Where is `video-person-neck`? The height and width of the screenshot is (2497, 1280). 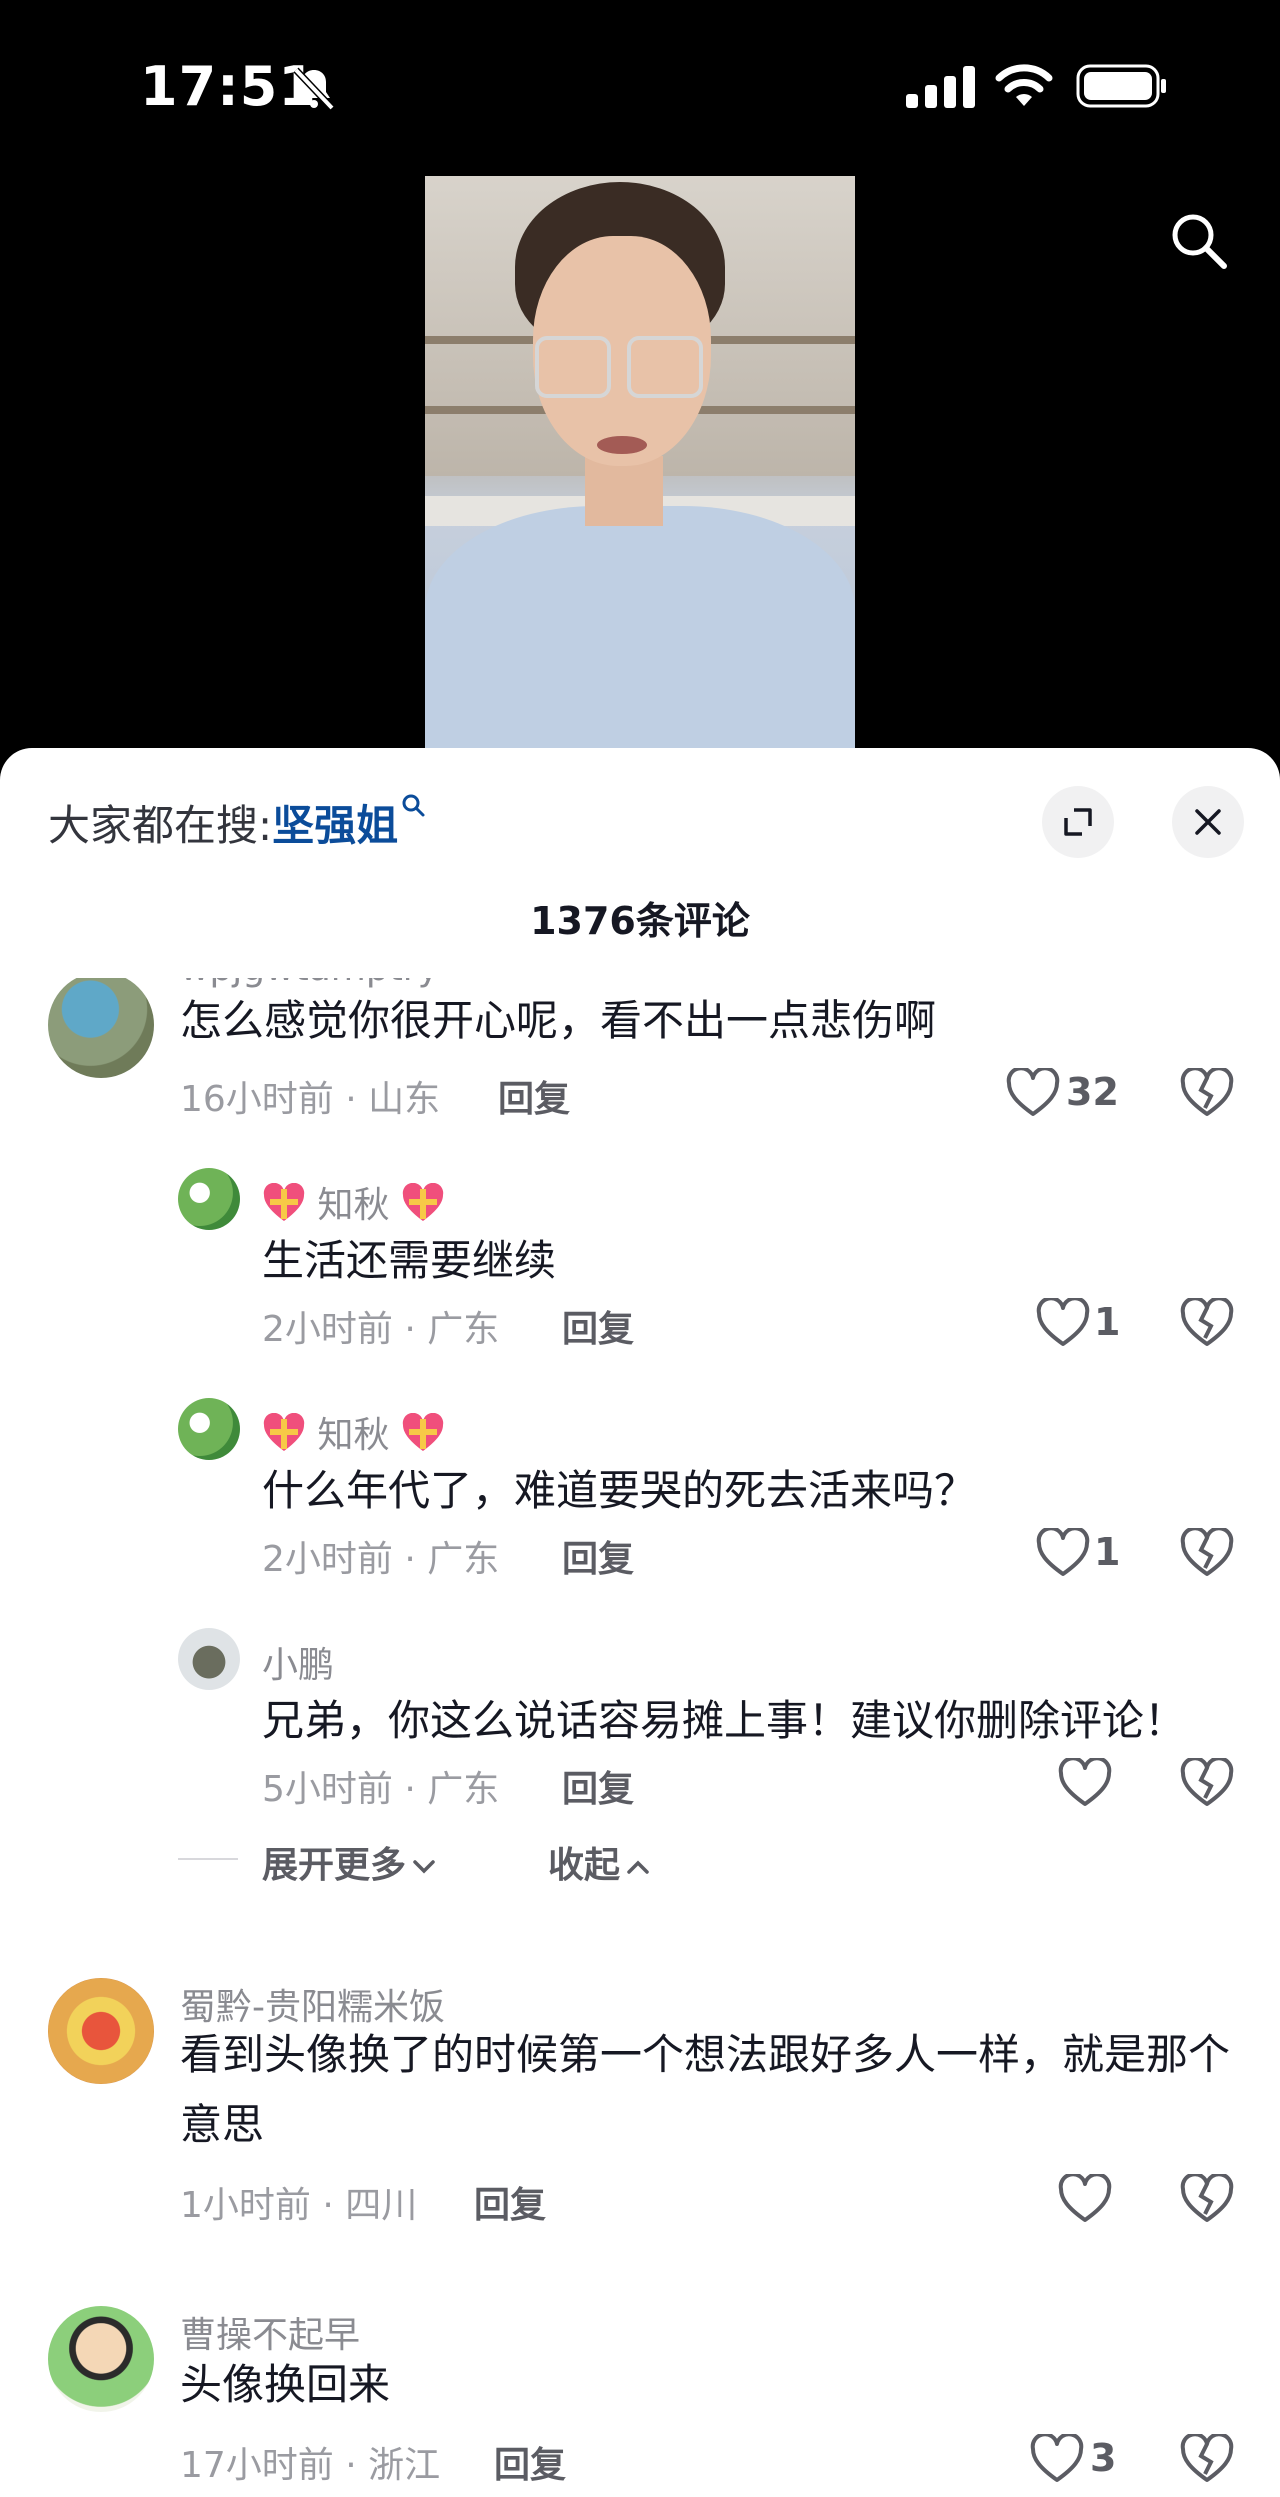 video-person-neck is located at coordinates (624, 491).